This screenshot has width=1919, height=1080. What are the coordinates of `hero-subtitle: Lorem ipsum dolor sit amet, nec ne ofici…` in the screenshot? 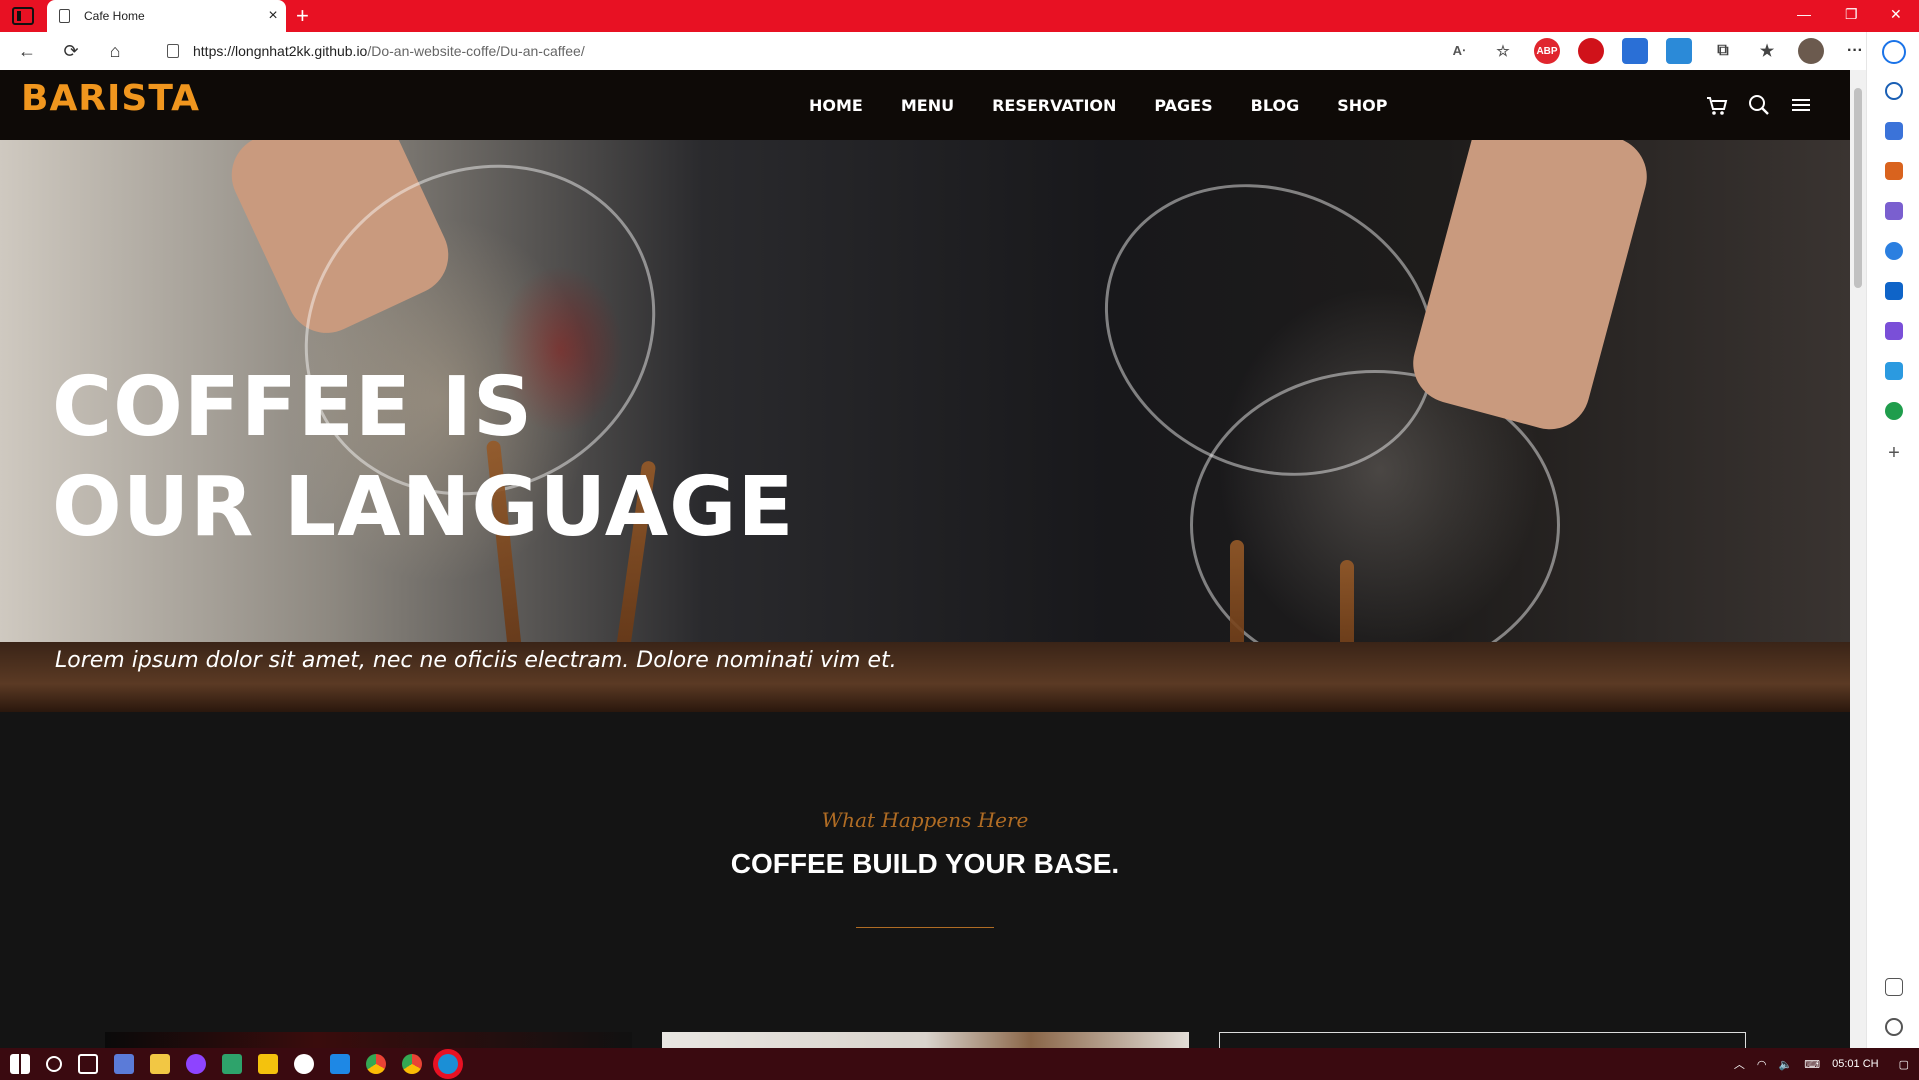 It's located at (476, 660).